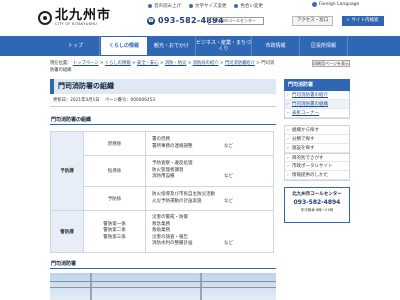  Describe the element at coordinates (163, 86) in the screenshot. I see `page-title: 門司消防署の組織` at that location.